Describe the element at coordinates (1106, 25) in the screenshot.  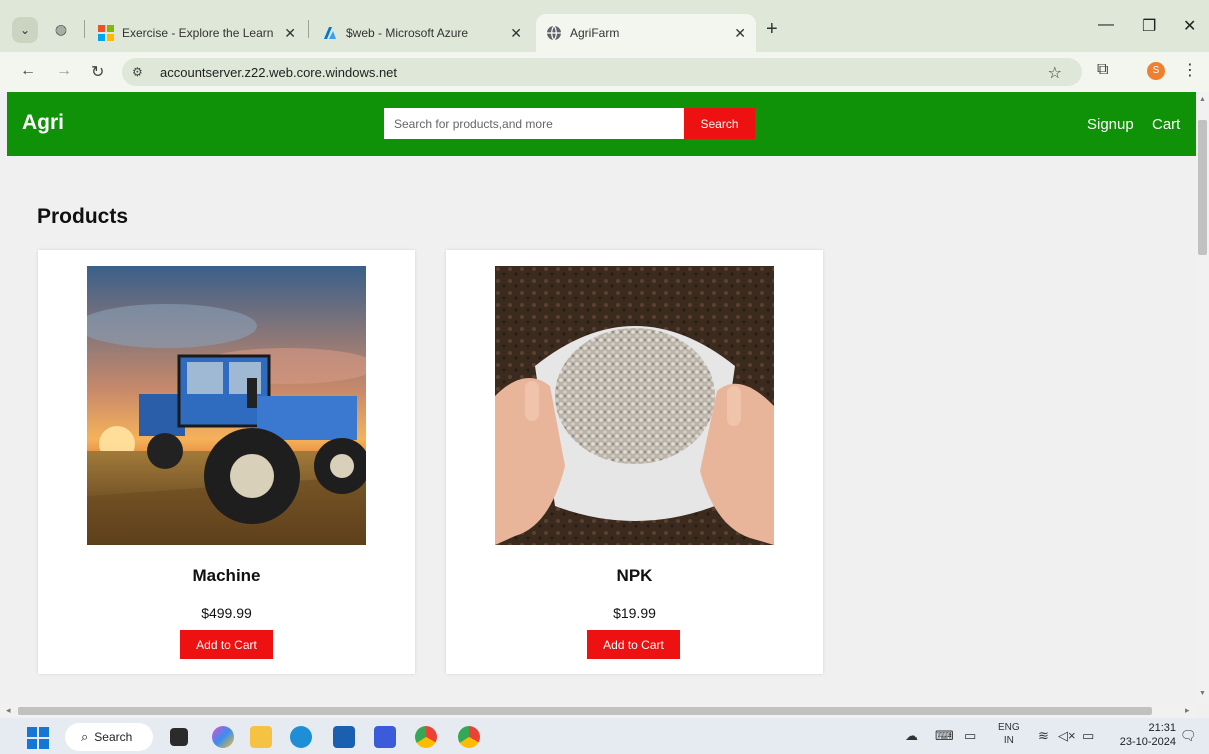
I see `minimize-icon: —` at that location.